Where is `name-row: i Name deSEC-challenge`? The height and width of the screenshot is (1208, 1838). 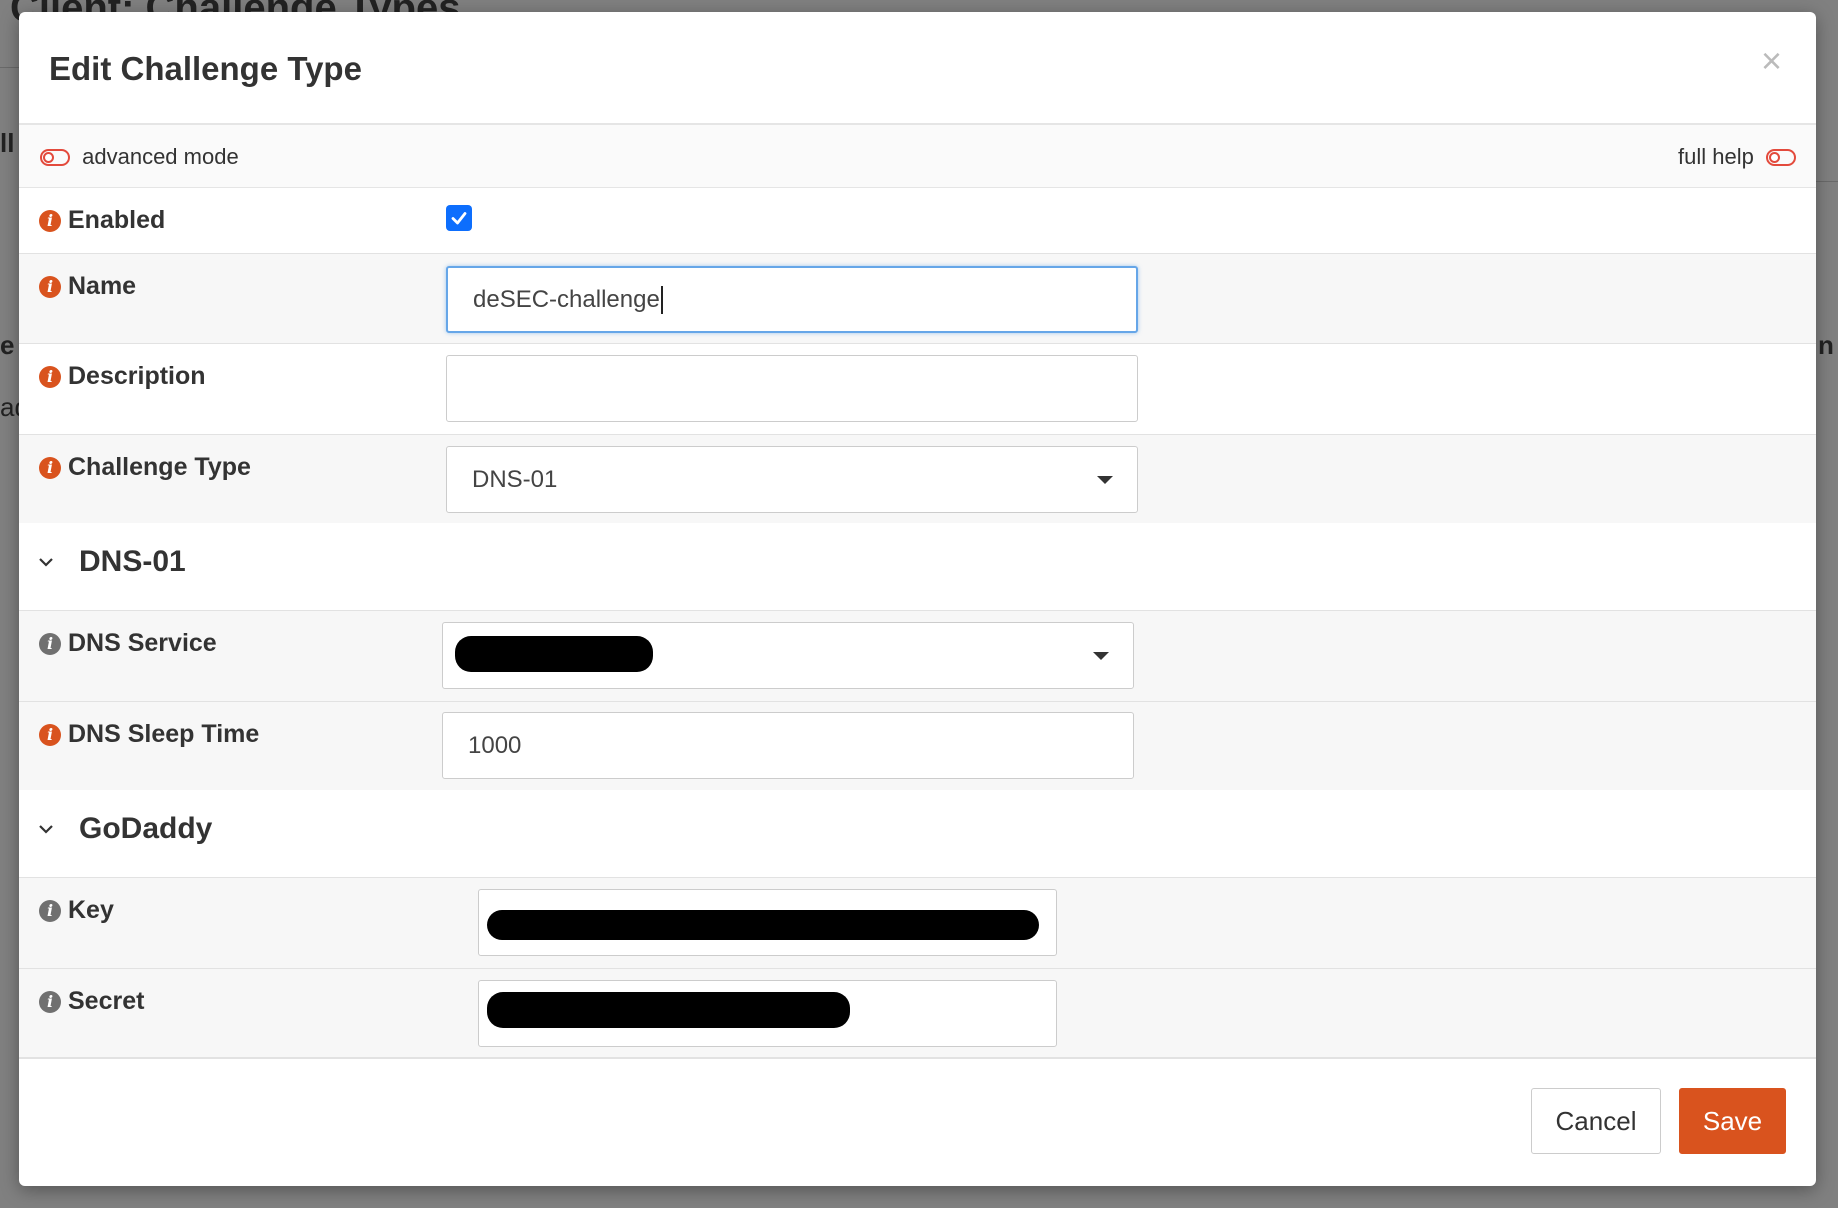 name-row: i Name deSEC-challenge is located at coordinates (917, 299).